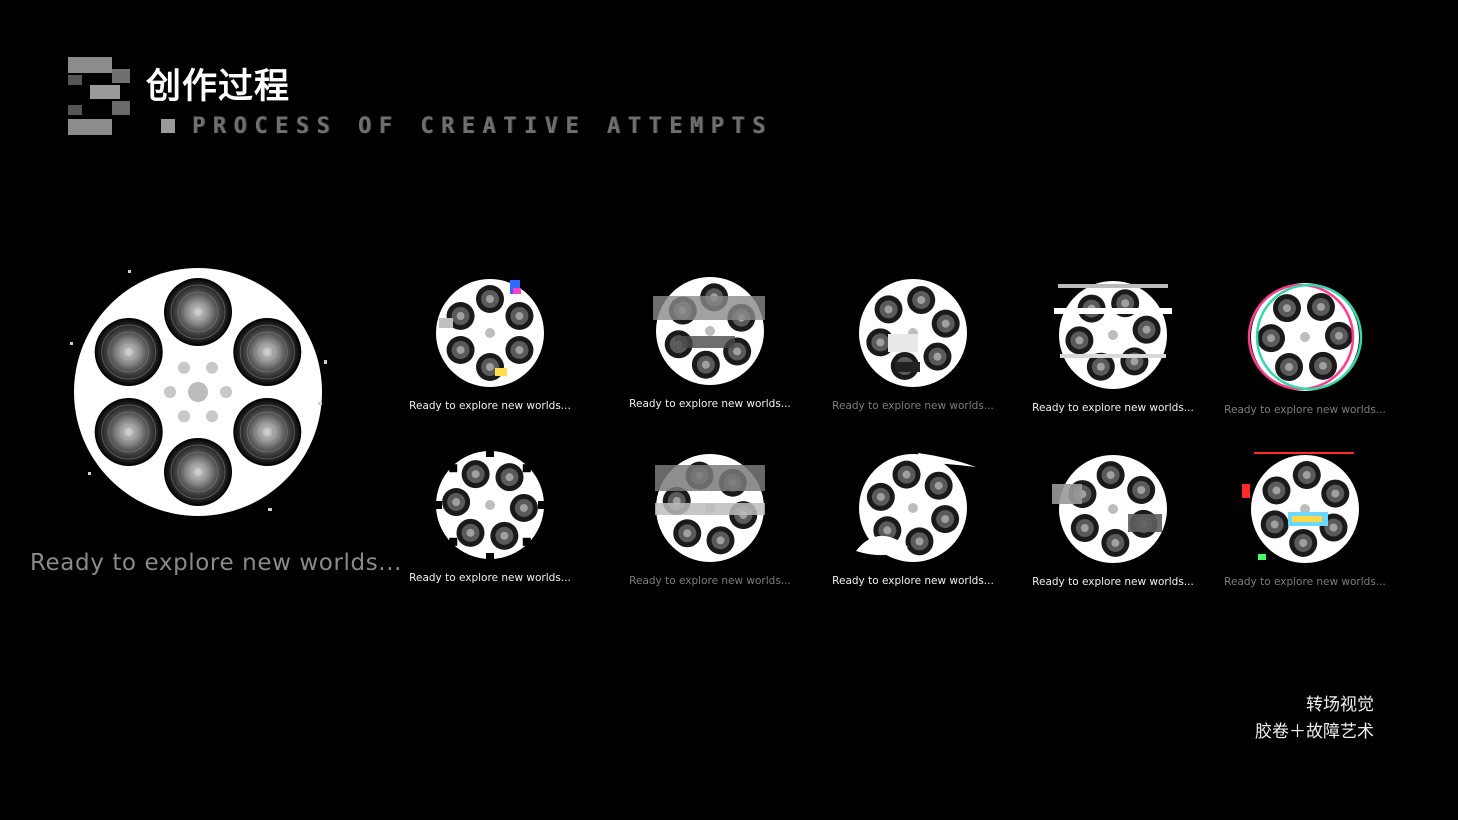 This screenshot has height=820, width=1458. Describe the element at coordinates (168, 126) in the screenshot. I see `subtitle-bullet` at that location.